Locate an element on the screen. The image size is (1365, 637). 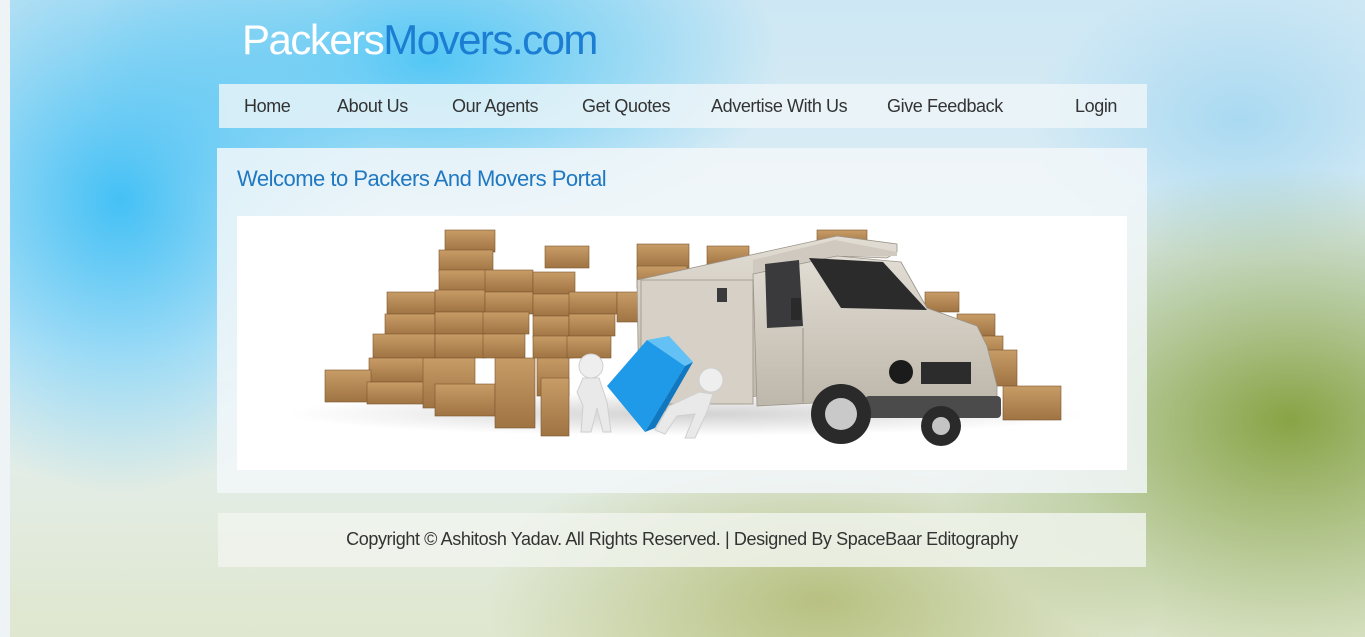
nav-login: Login is located at coordinates (1096, 106).